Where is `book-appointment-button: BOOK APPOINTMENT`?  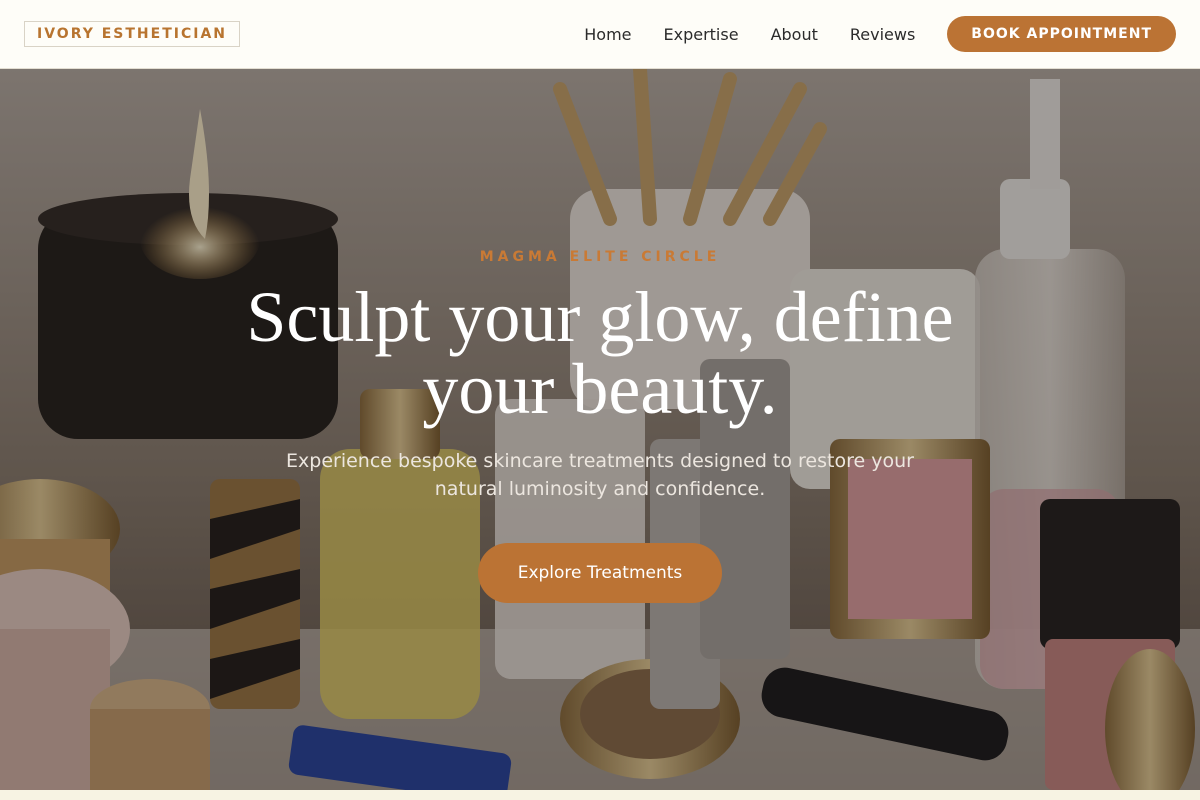
book-appointment-button: BOOK APPOINTMENT is located at coordinates (1061, 34).